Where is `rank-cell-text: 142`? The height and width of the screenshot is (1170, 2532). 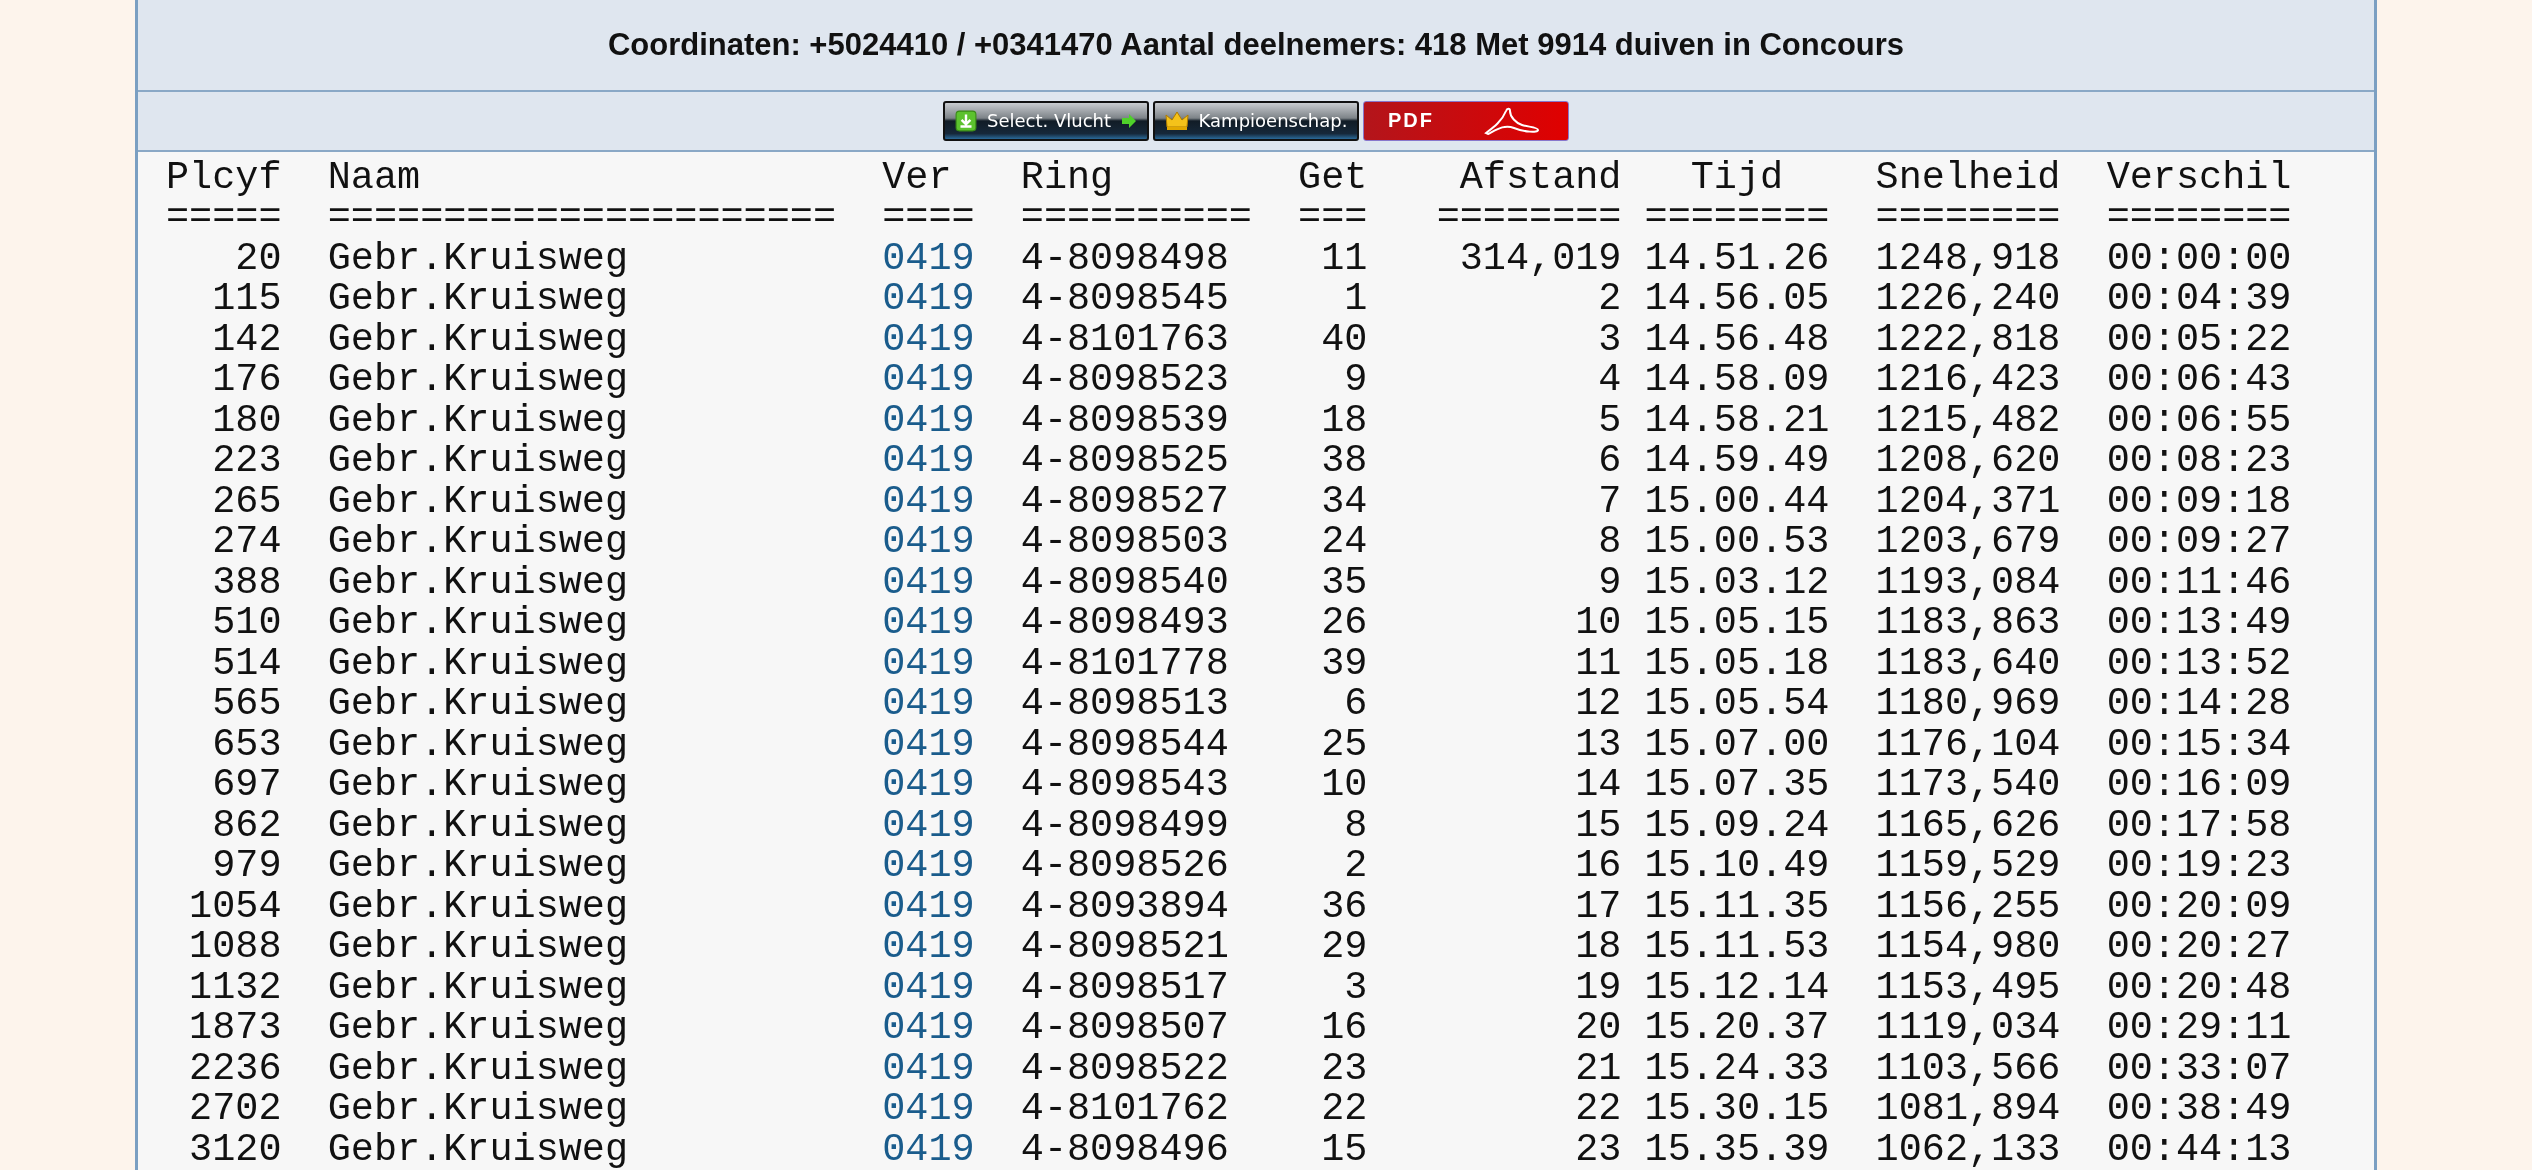
rank-cell-text: 142 is located at coordinates (246, 339).